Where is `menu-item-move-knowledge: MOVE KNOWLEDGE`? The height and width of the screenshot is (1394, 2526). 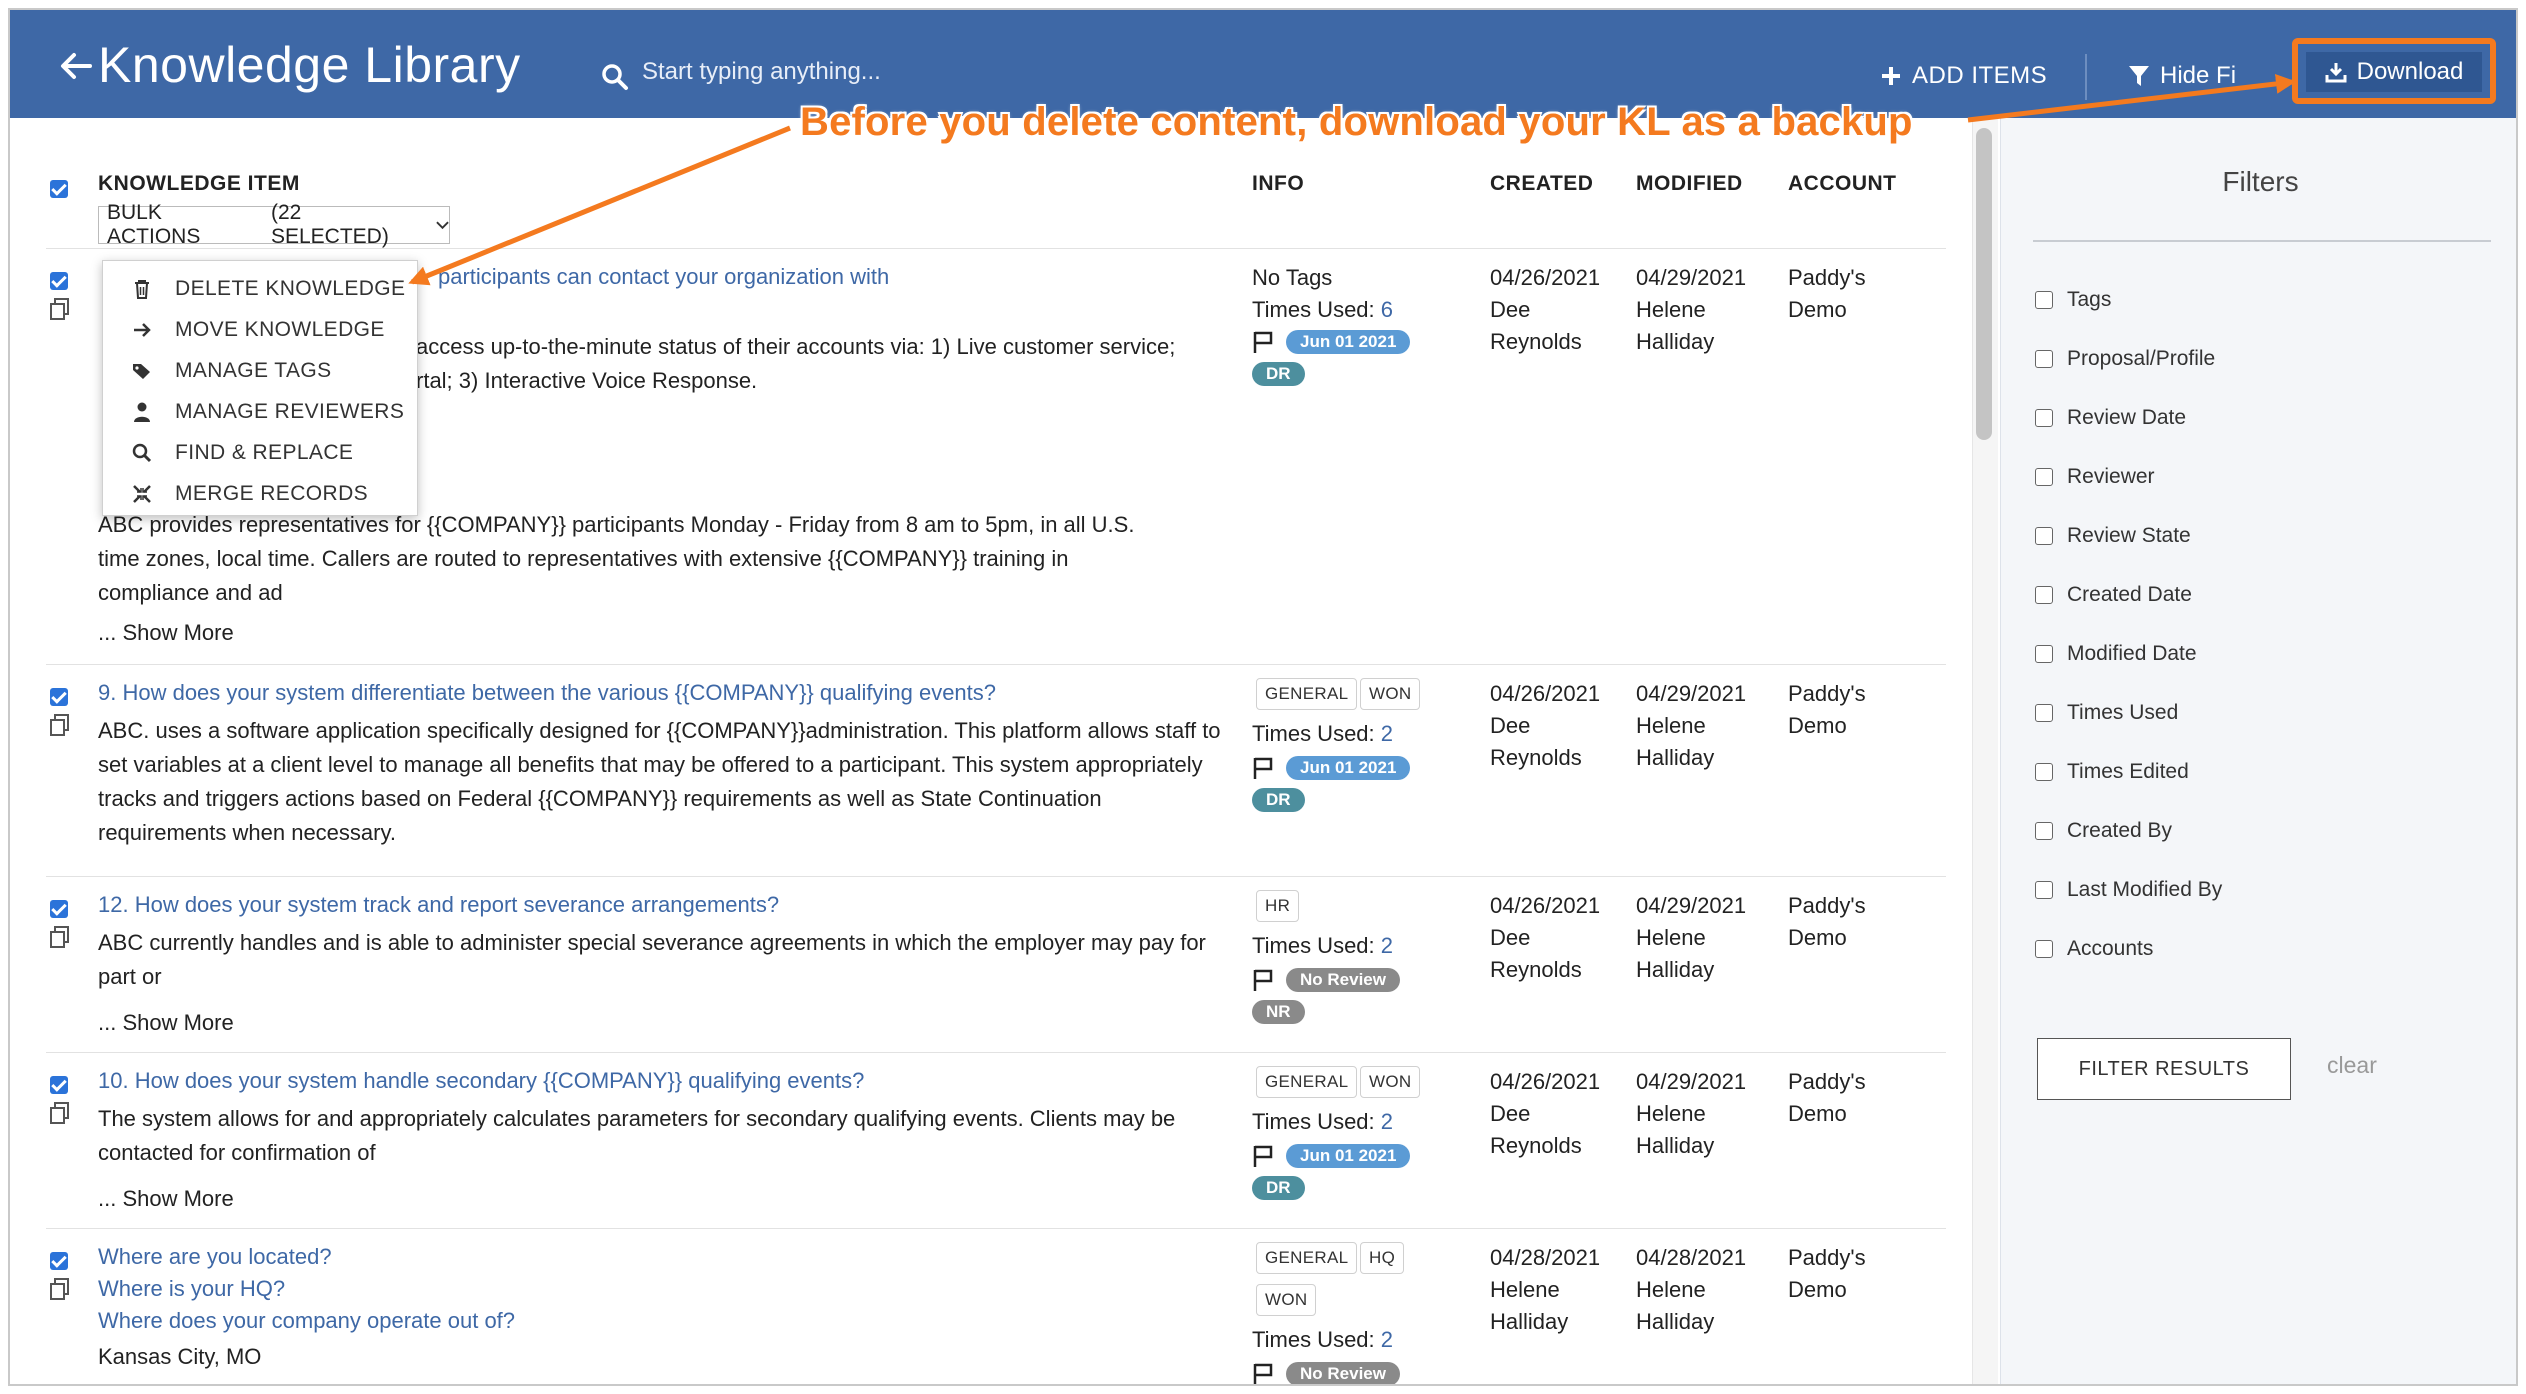
menu-item-move-knowledge: MOVE KNOWLEDGE is located at coordinates (260, 330).